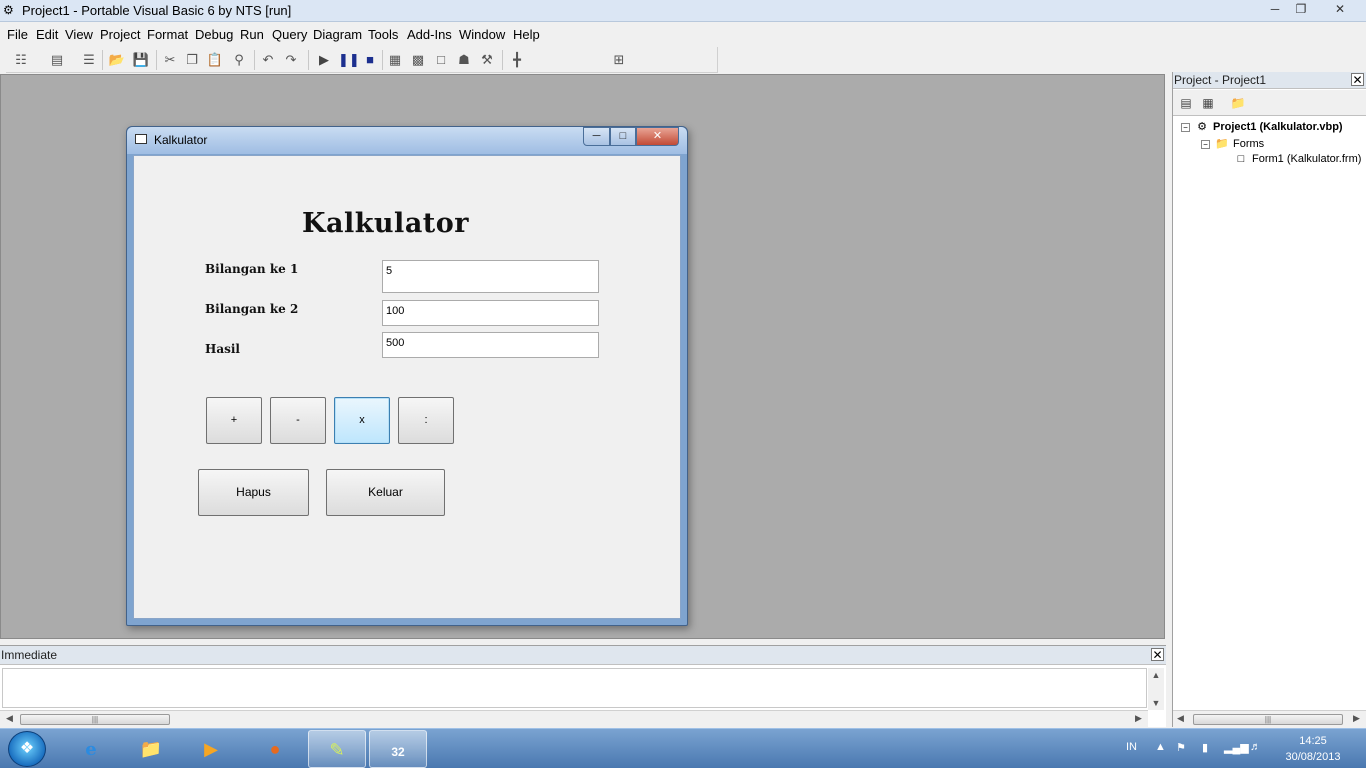 The image size is (1366, 768). Describe the element at coordinates (29, 655) in the screenshot. I see `immediate-title: Immediate` at that location.